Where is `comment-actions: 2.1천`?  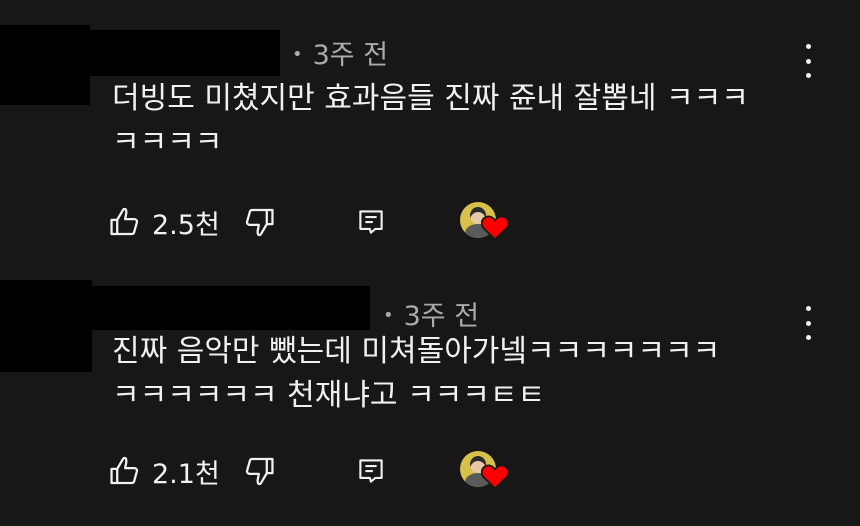
comment-actions: 2.1천 is located at coordinates (468, 471).